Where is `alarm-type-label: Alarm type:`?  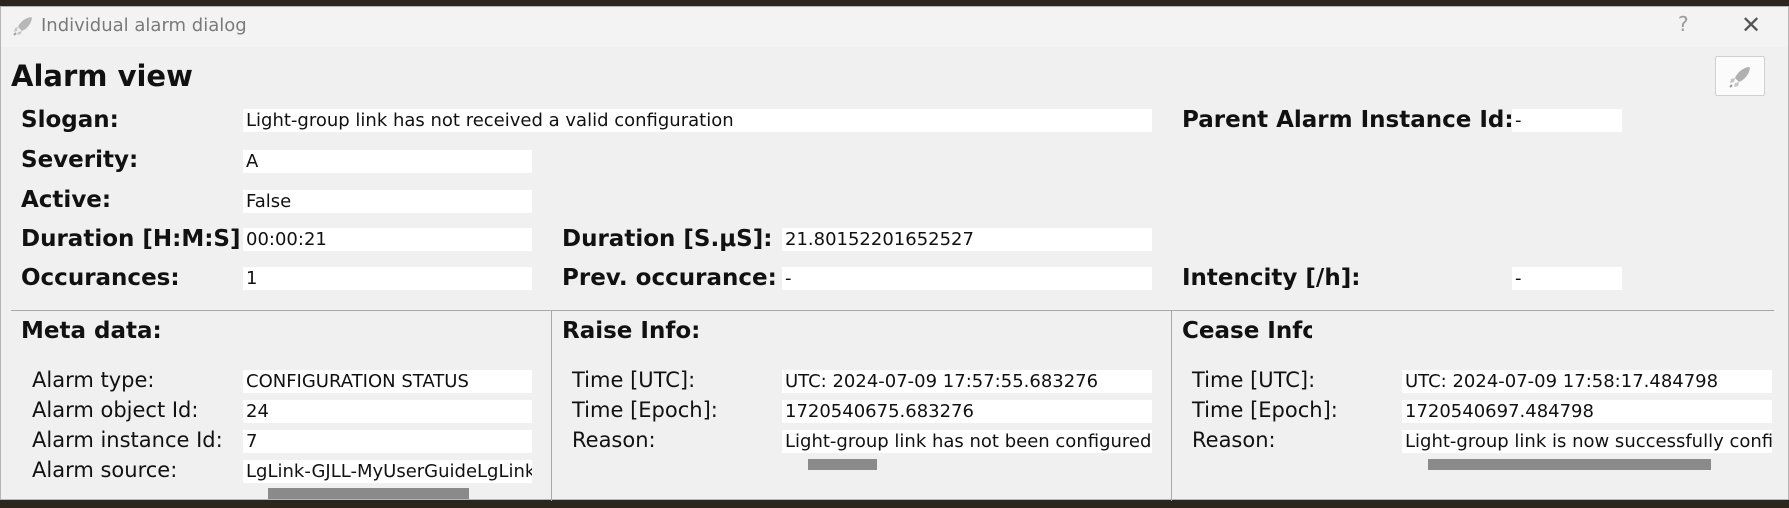 alarm-type-label: Alarm type: is located at coordinates (93, 380).